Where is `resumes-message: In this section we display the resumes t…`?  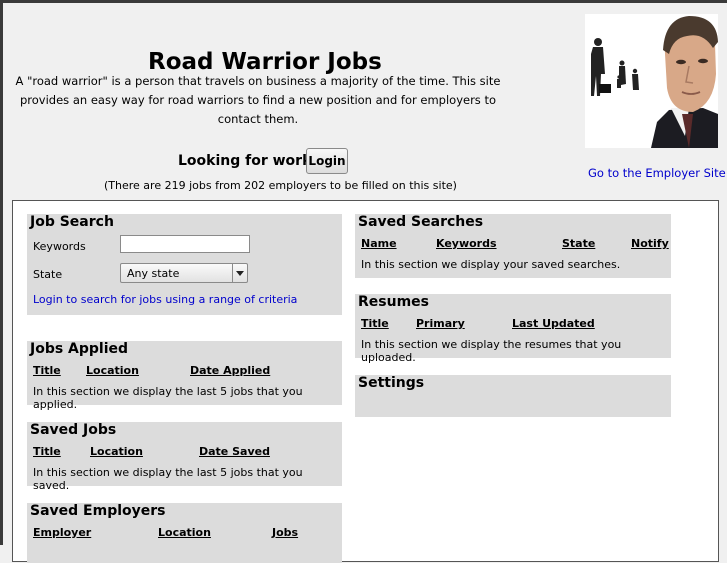 resumes-message: In this section we display the resumes t… is located at coordinates (491, 351).